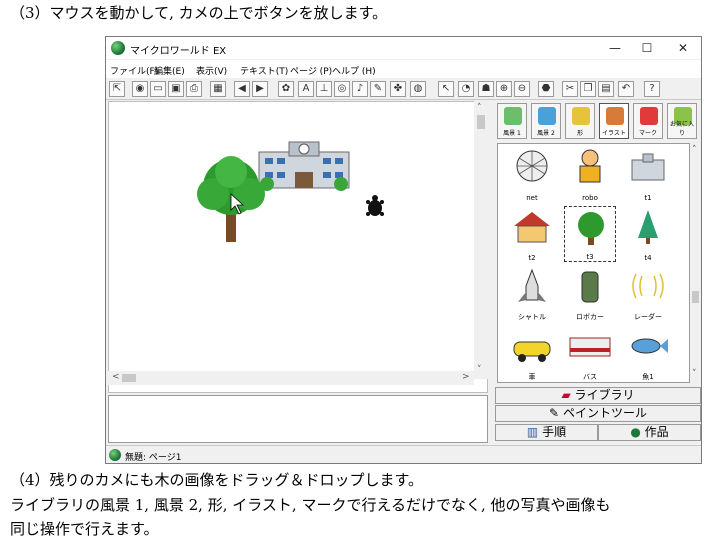 The height and width of the screenshot is (558, 714). What do you see at coordinates (590, 166) in the screenshot?
I see `robot-icon` at bounding box center [590, 166].